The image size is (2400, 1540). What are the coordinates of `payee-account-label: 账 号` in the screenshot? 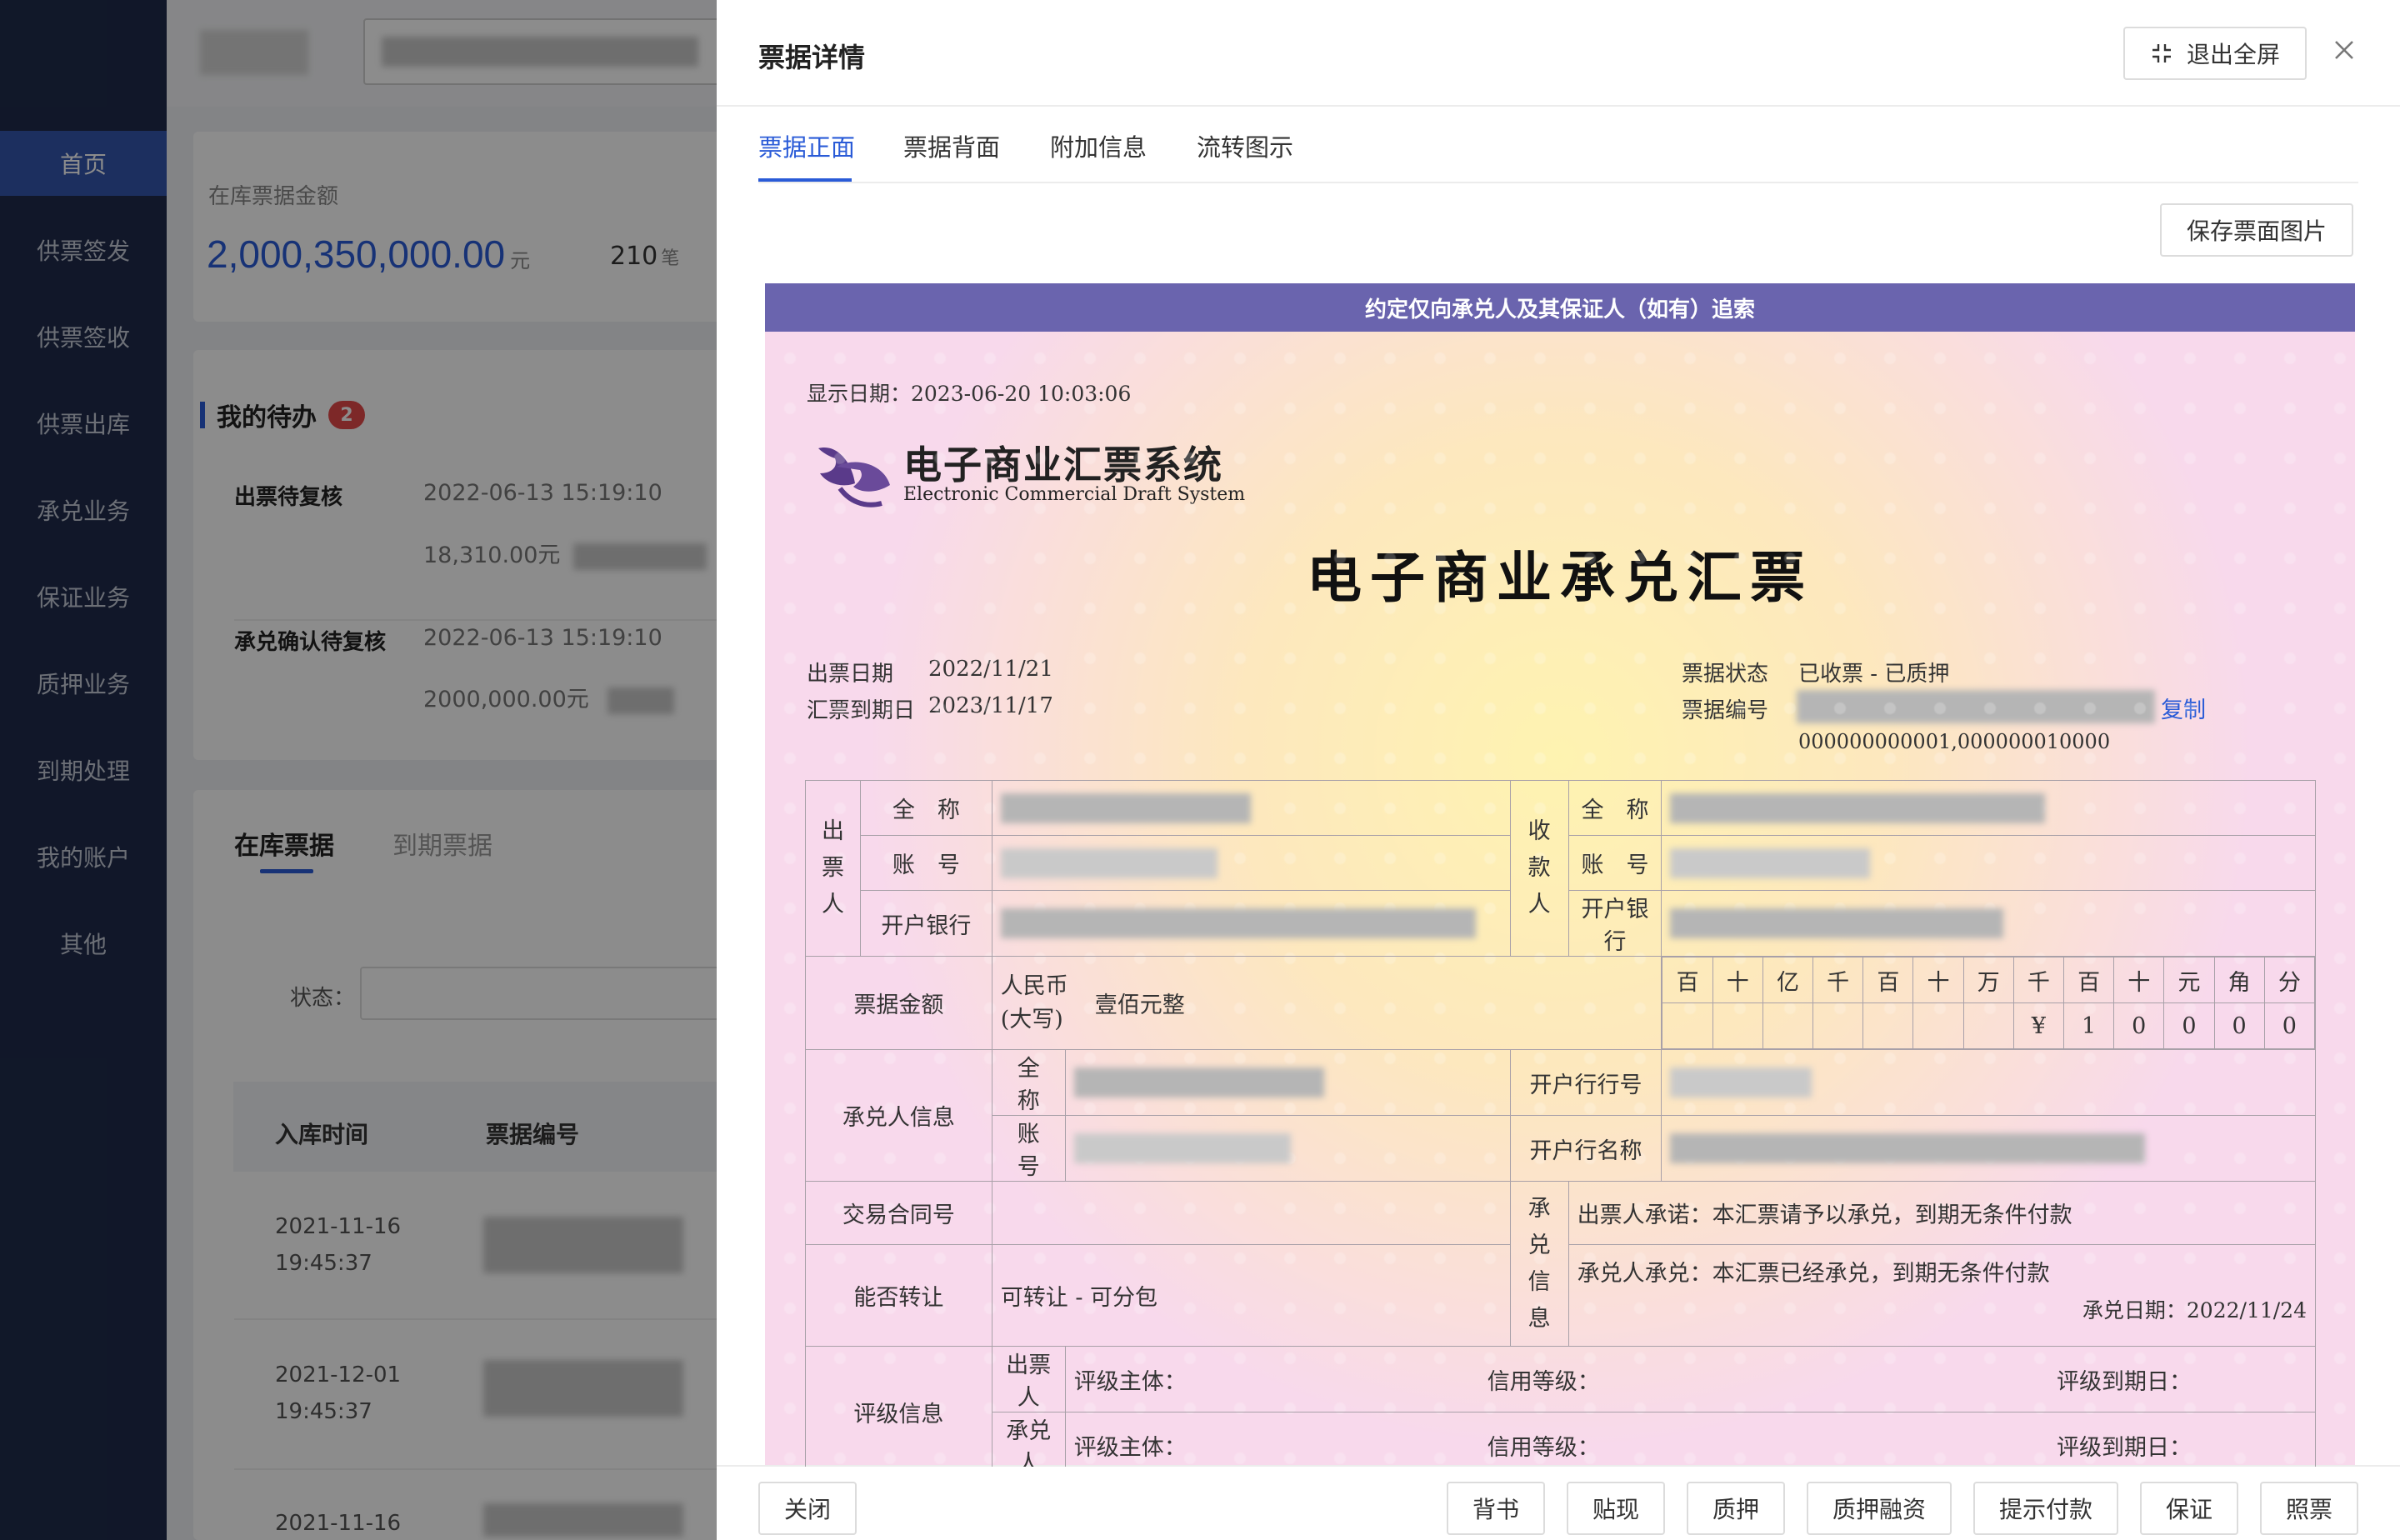 It's located at (1615, 863).